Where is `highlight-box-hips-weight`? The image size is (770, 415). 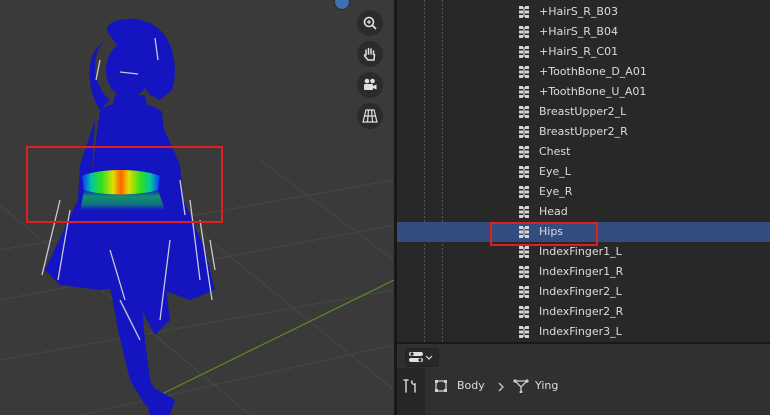 highlight-box-hips-weight is located at coordinates (124, 184).